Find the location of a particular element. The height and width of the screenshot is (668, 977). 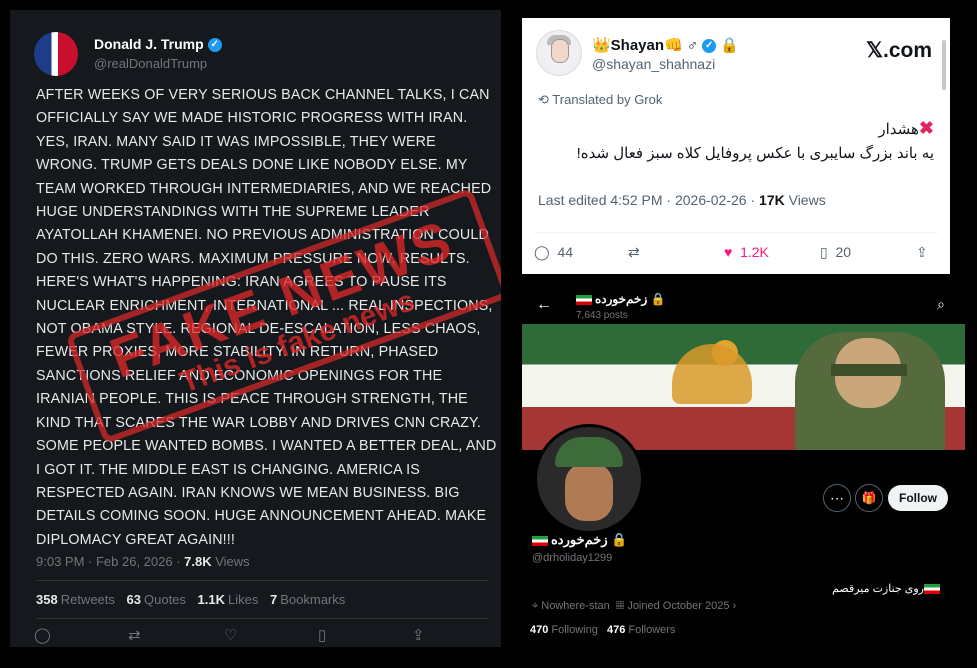

cross-mark-icon: ✖ is located at coordinates (926, 128).